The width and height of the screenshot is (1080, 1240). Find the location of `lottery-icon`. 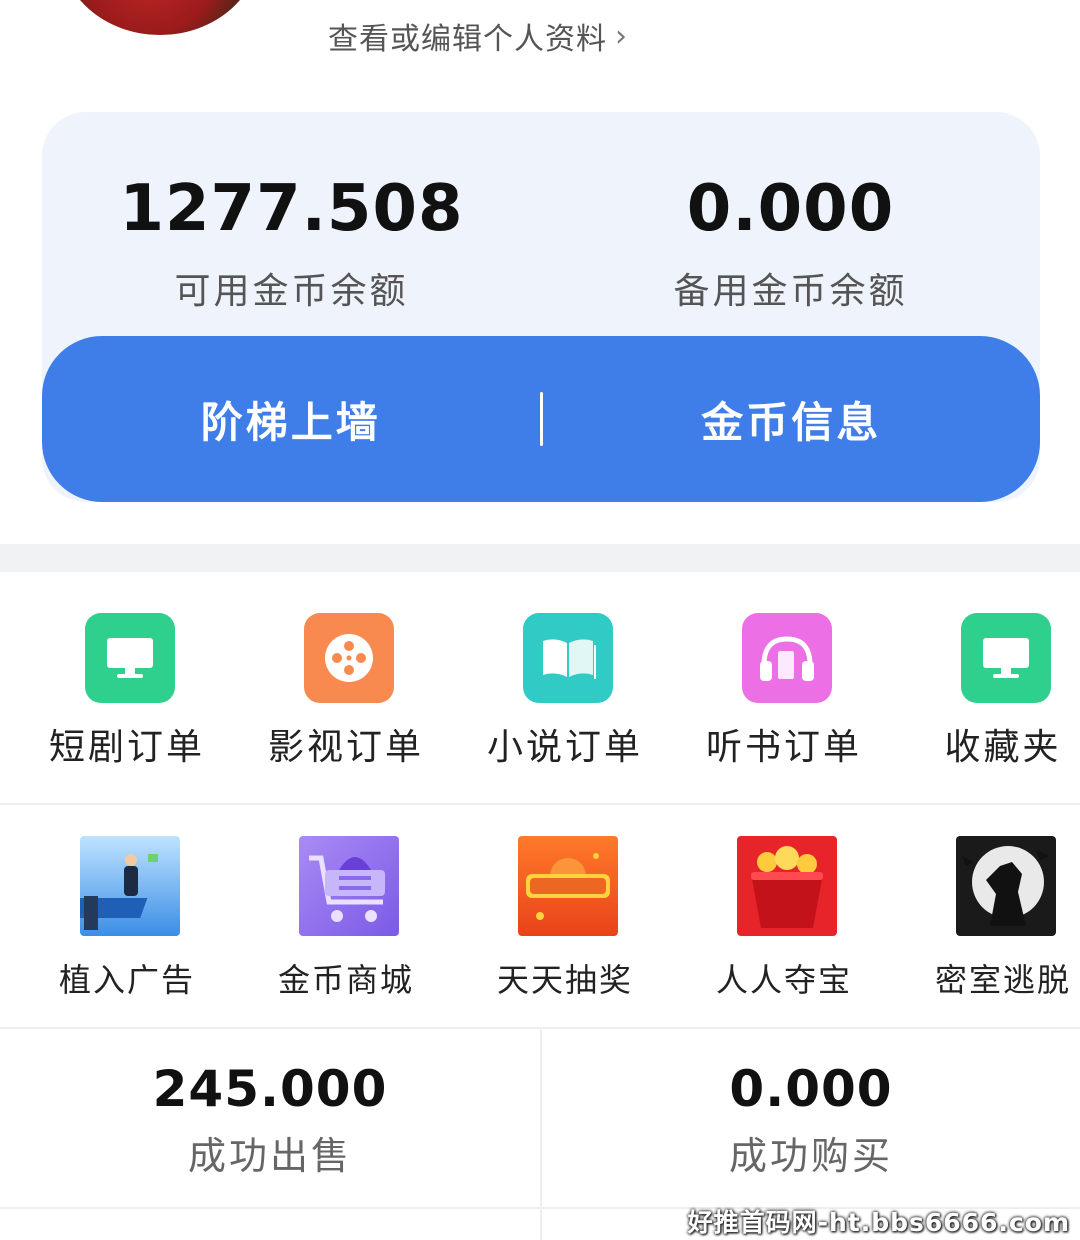

lottery-icon is located at coordinates (568, 886).